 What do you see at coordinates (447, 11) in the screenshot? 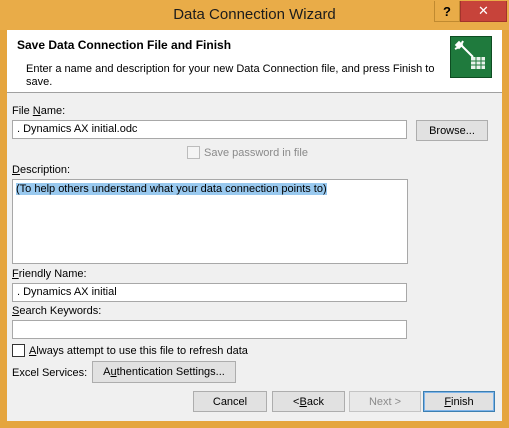
I see `help-button: ?` at bounding box center [447, 11].